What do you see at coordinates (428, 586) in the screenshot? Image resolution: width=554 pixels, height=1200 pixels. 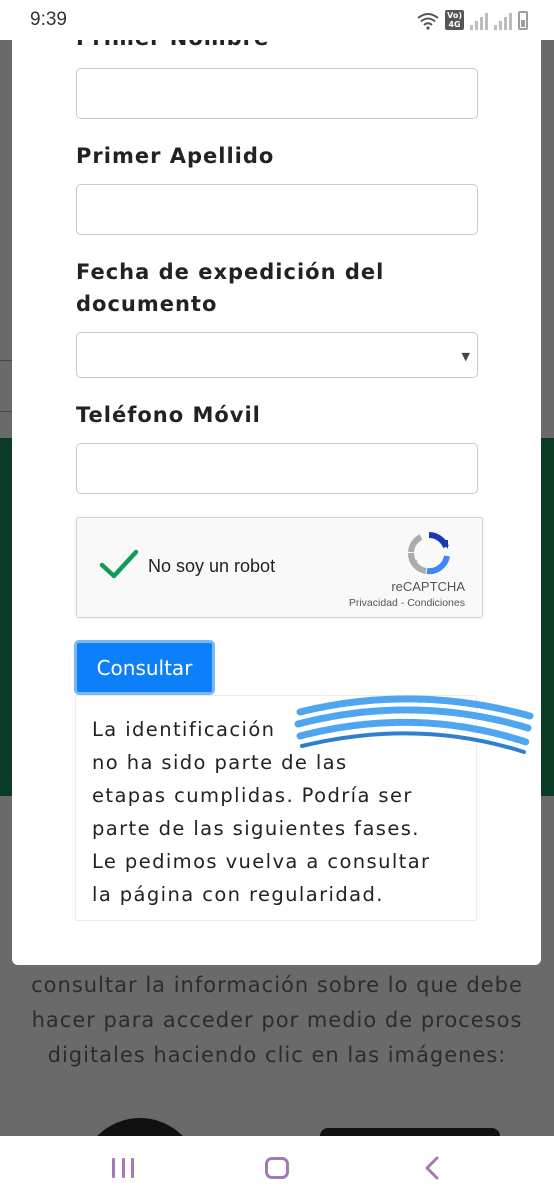 I see `recaptcha-brand: reCAPTCHA` at bounding box center [428, 586].